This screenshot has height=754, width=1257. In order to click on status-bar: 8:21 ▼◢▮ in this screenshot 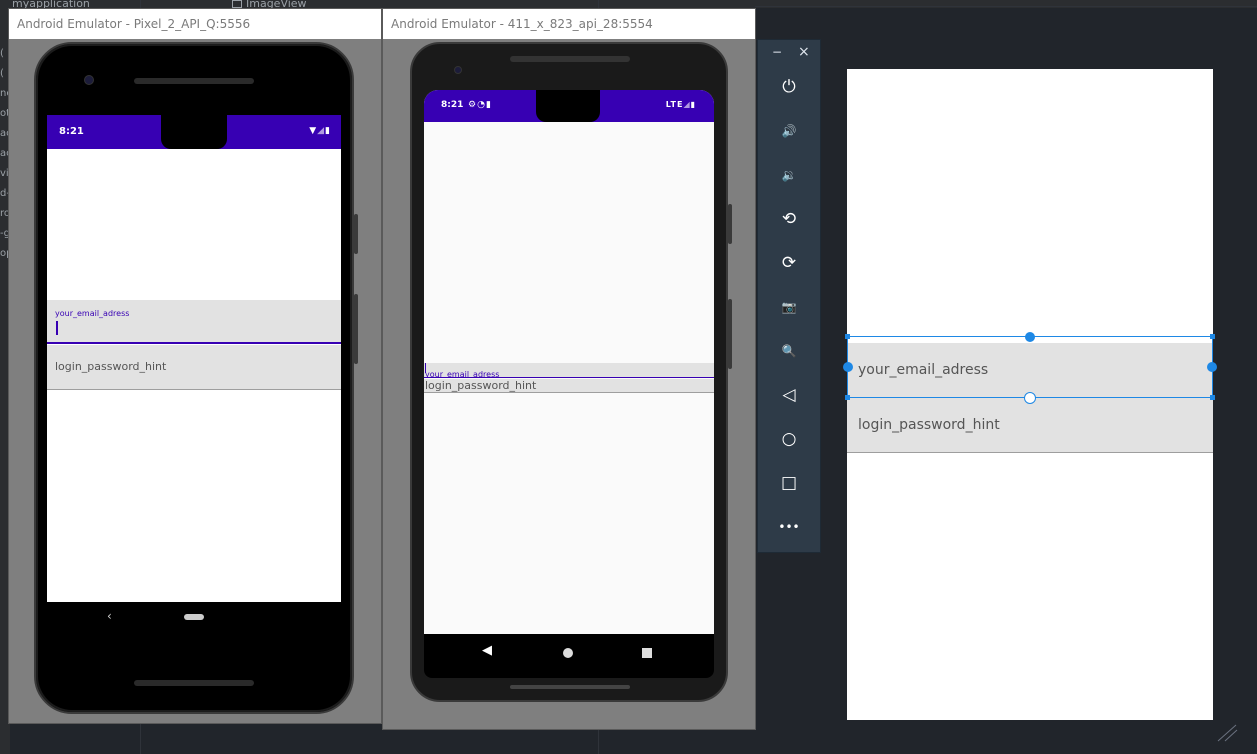, I will do `click(194, 132)`.